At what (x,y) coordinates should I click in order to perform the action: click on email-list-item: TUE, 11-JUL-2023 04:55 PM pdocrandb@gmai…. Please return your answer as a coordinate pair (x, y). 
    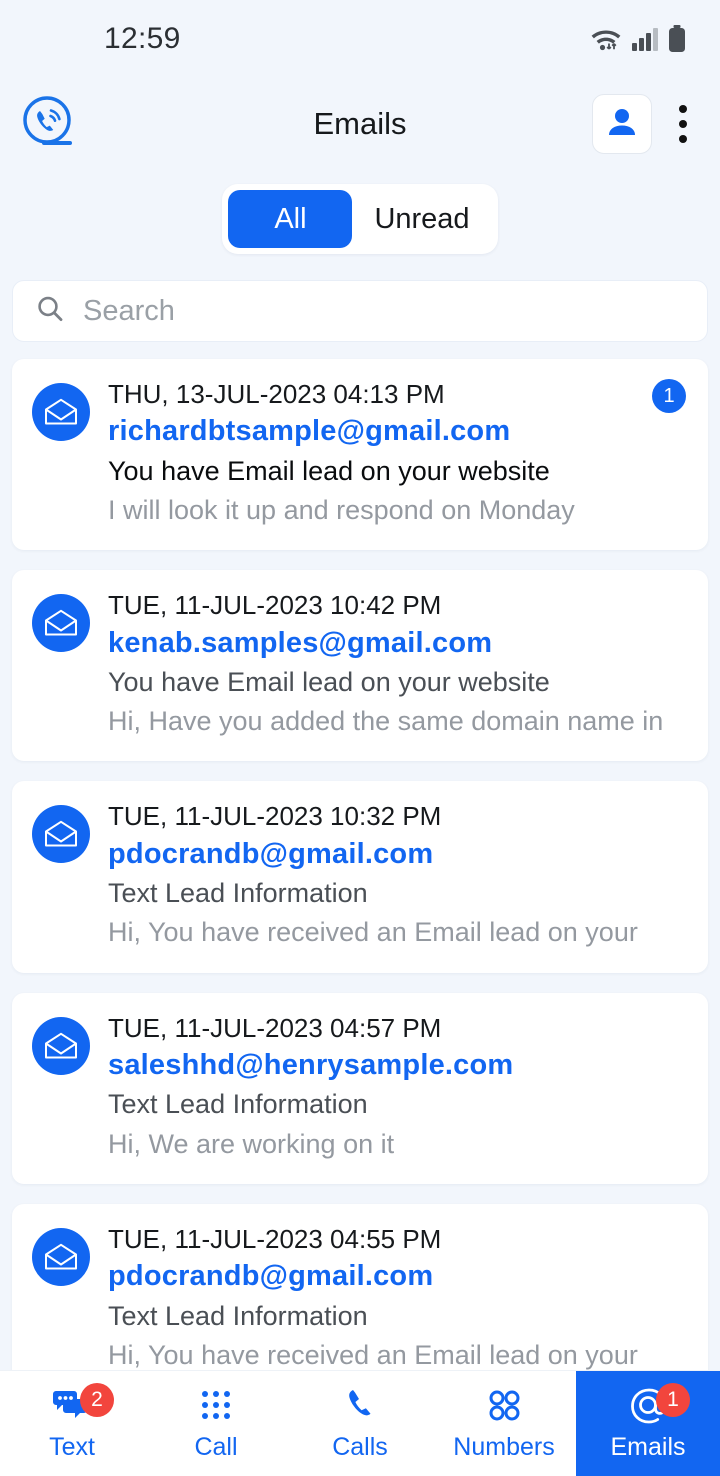
    Looking at the image, I should click on (360, 1299).